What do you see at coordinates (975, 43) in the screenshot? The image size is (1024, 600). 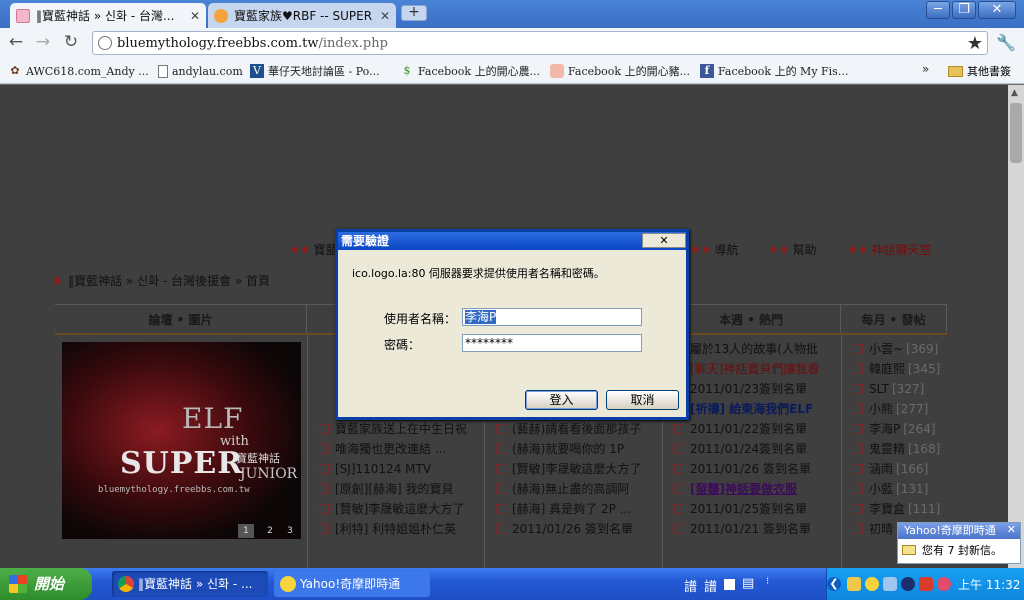 I see `bookmark-star-icon: ★` at bounding box center [975, 43].